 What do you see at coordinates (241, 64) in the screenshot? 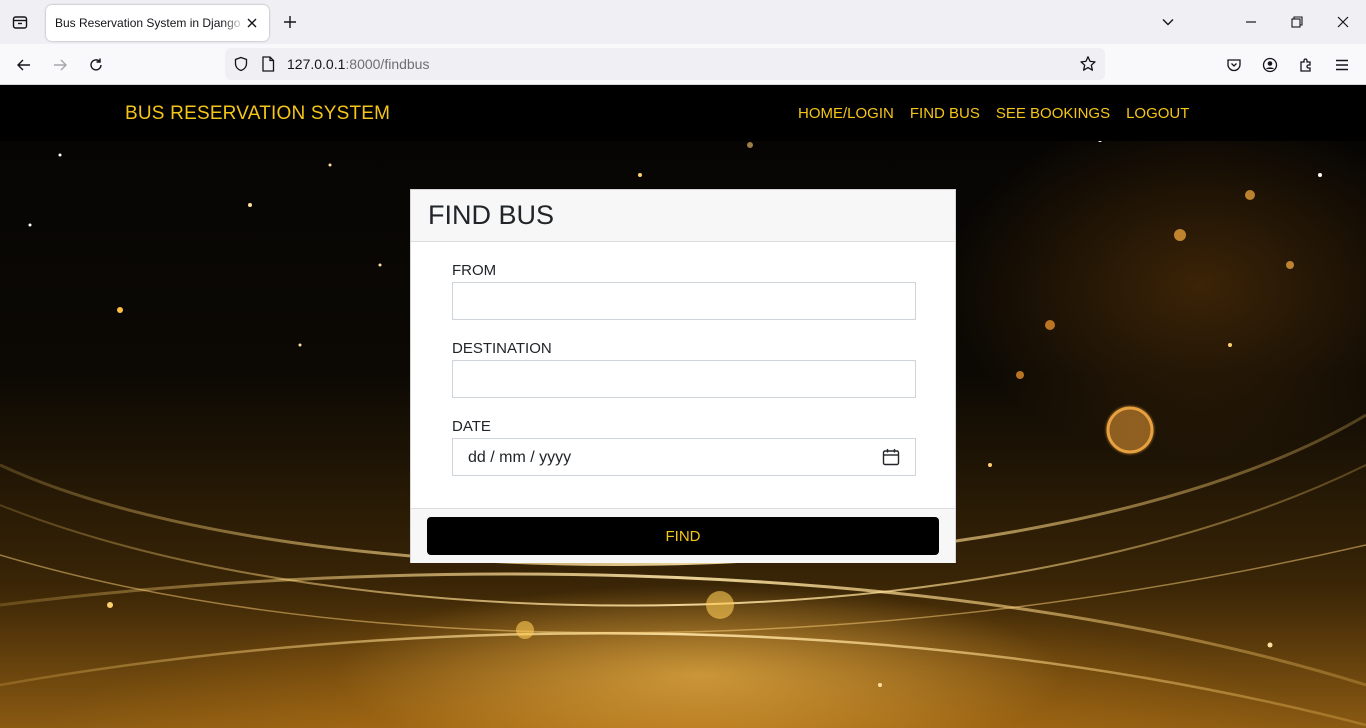
I see `shield-icon` at bounding box center [241, 64].